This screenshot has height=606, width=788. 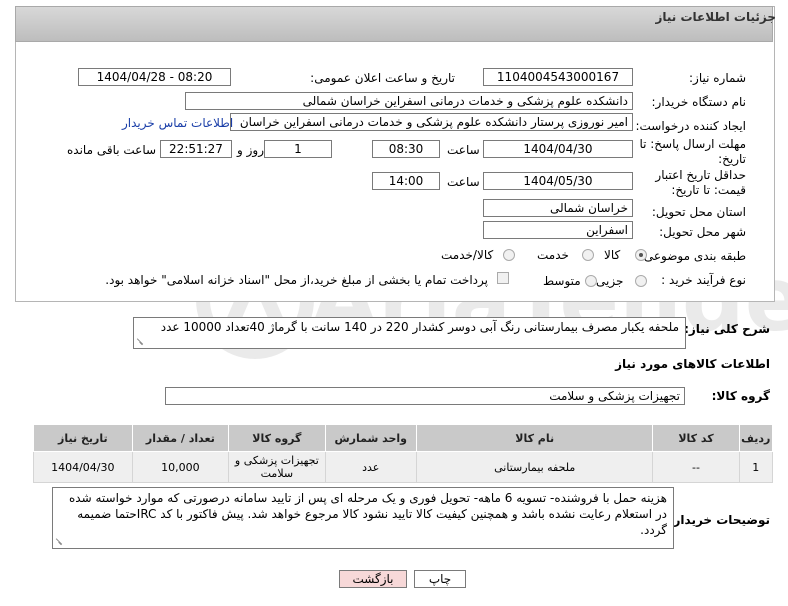 I want to click on goods-group-field: تجهیزات پزشکی و سلامت, so click(x=425, y=396).